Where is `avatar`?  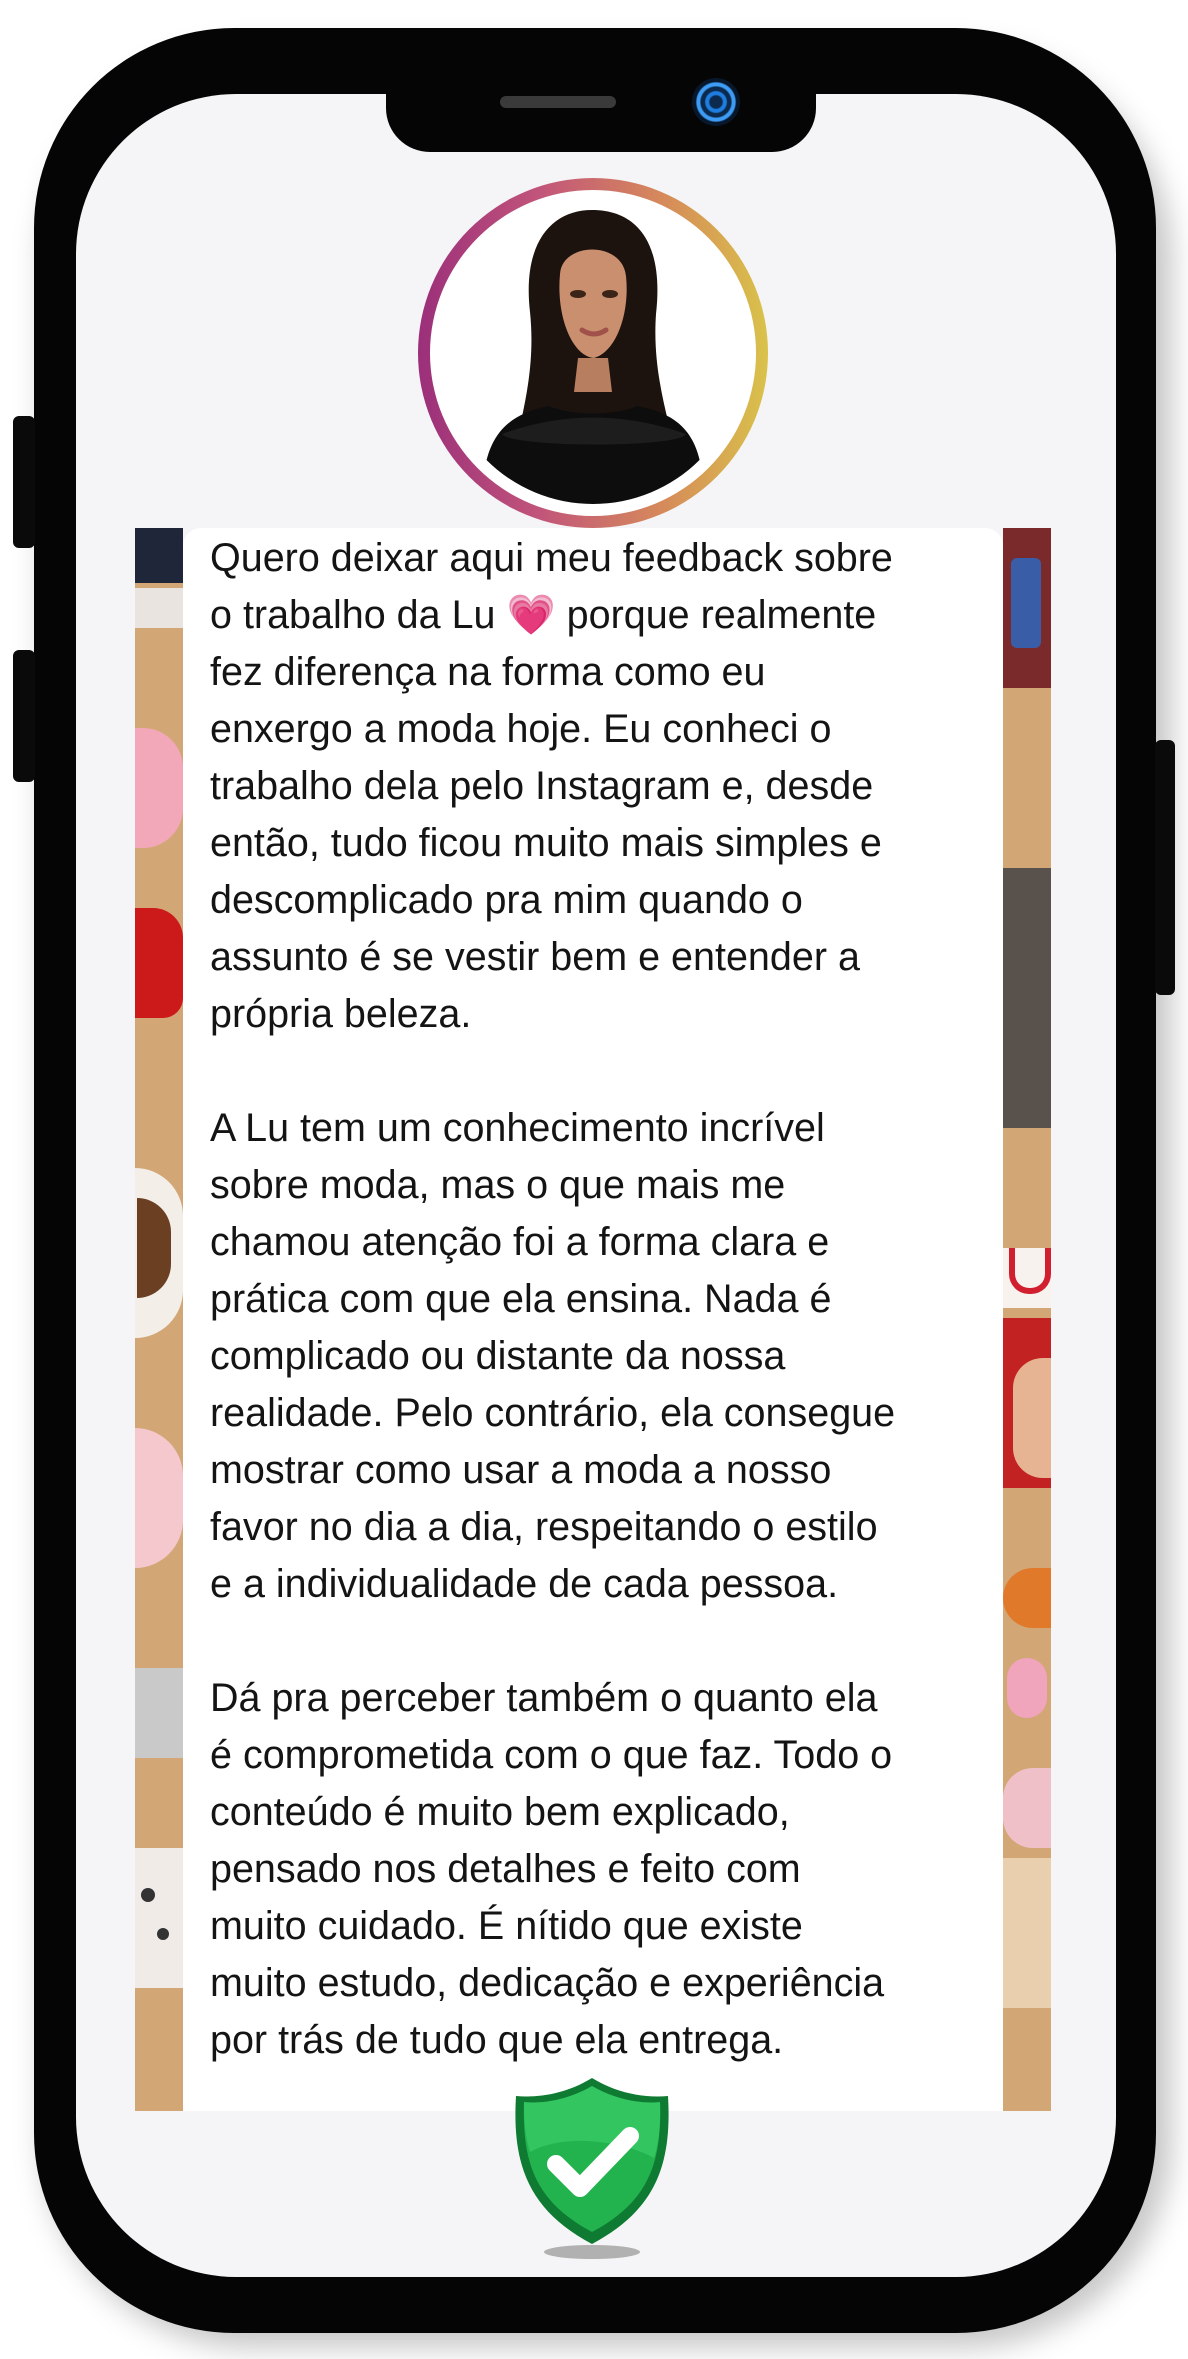 avatar is located at coordinates (593, 353).